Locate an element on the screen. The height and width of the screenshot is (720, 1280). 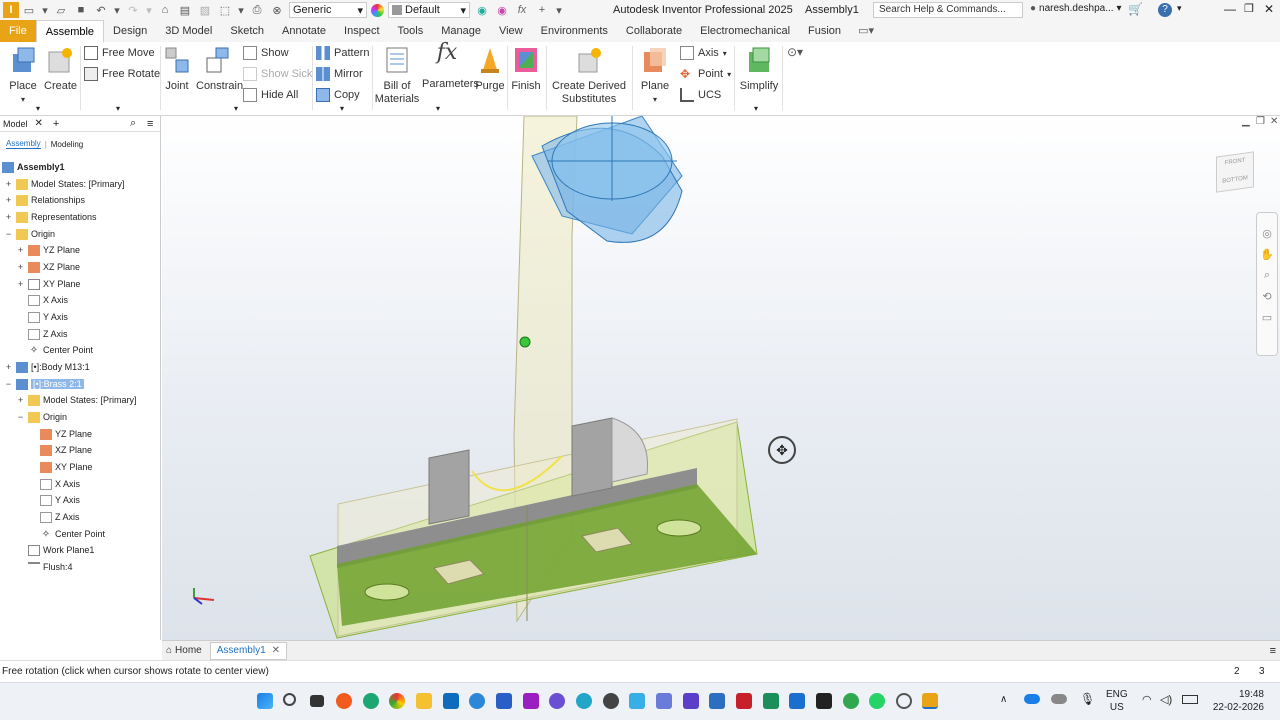
show-button: Show is located at coordinates (266, 53).